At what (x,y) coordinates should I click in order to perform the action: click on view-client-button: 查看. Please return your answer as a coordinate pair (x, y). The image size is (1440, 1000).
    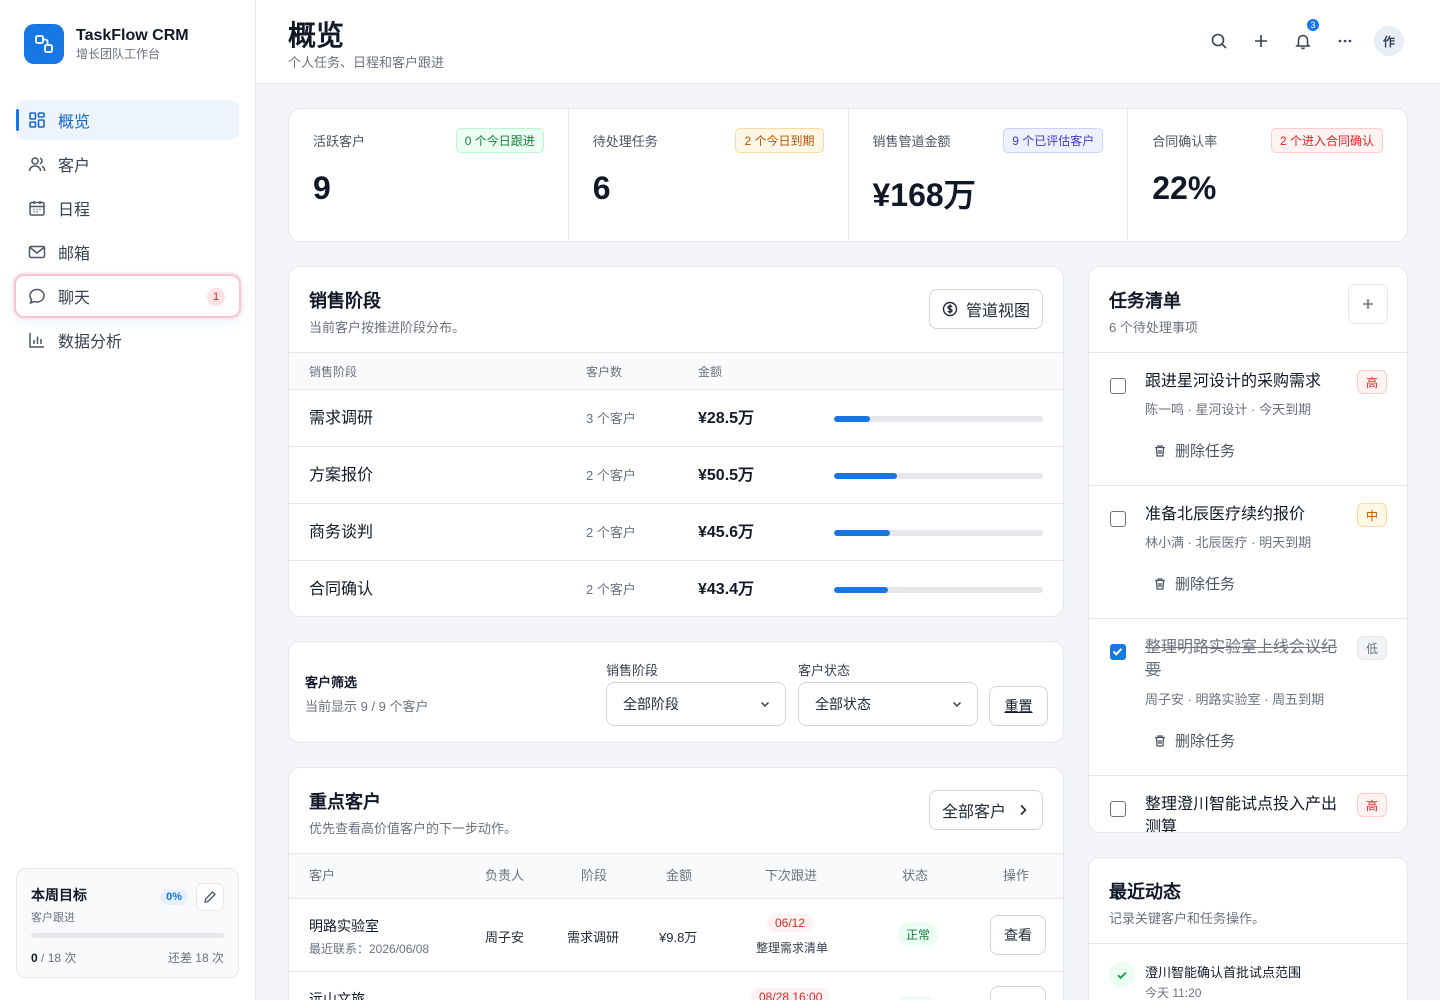
    Looking at the image, I should click on (1018, 935).